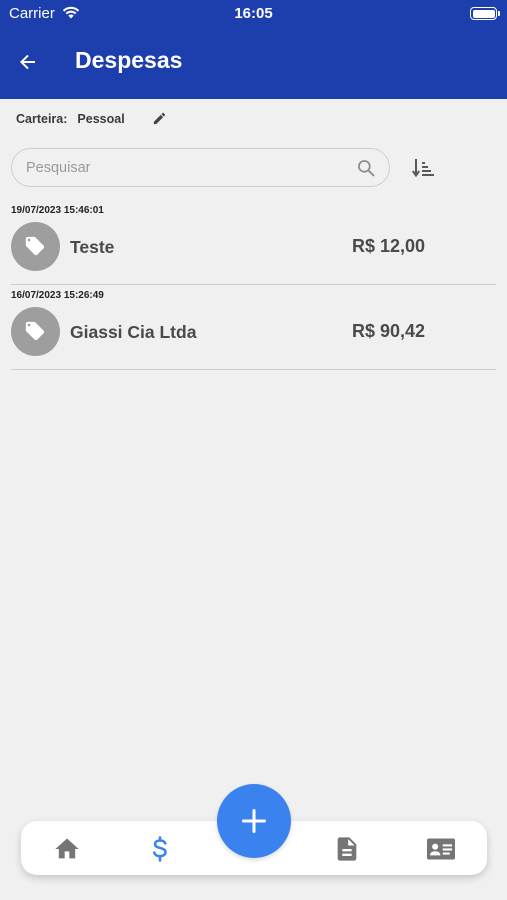 This screenshot has width=507, height=900. What do you see at coordinates (389, 331) in the screenshot?
I see `expense-amount: R$ 90,42` at bounding box center [389, 331].